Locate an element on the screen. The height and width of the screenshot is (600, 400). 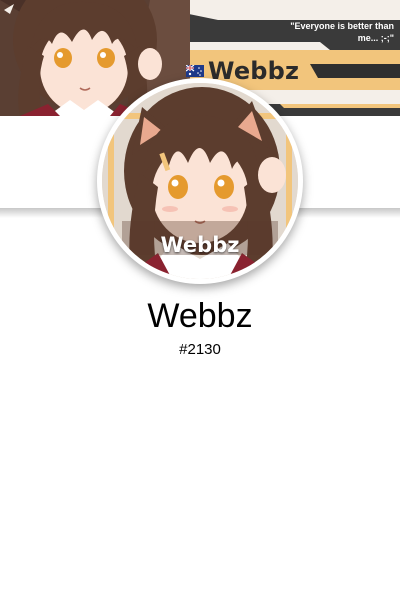
australia-flag-icon is located at coordinates (195, 71).